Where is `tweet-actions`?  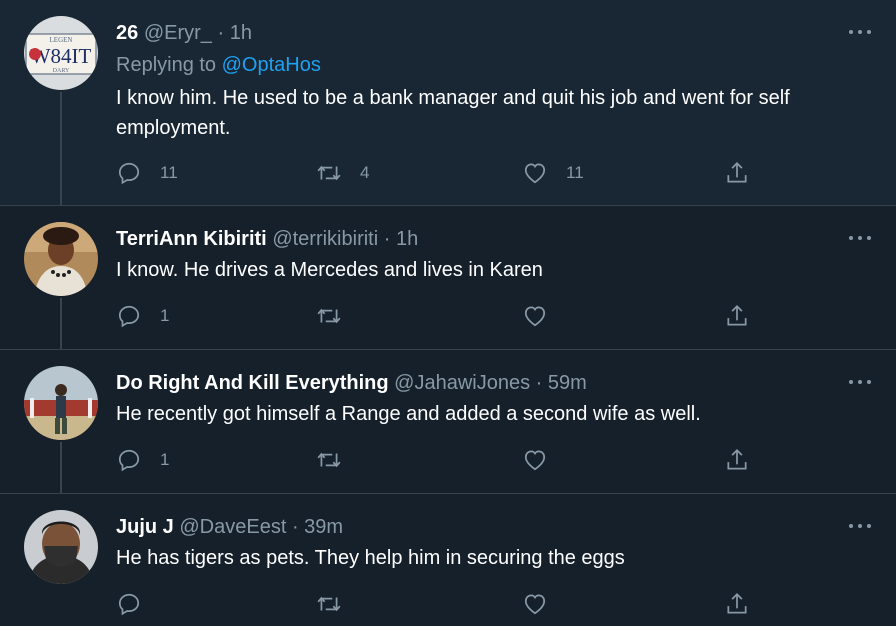
tweet-actions is located at coordinates (441, 604).